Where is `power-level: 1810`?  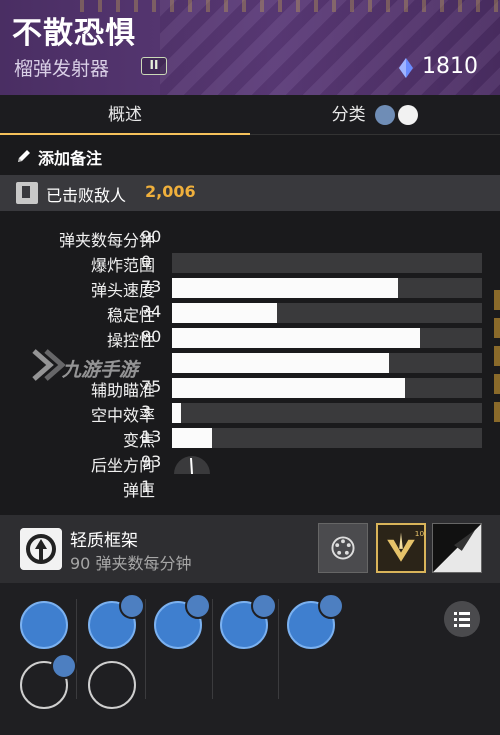
power-level: 1810 is located at coordinates (450, 66).